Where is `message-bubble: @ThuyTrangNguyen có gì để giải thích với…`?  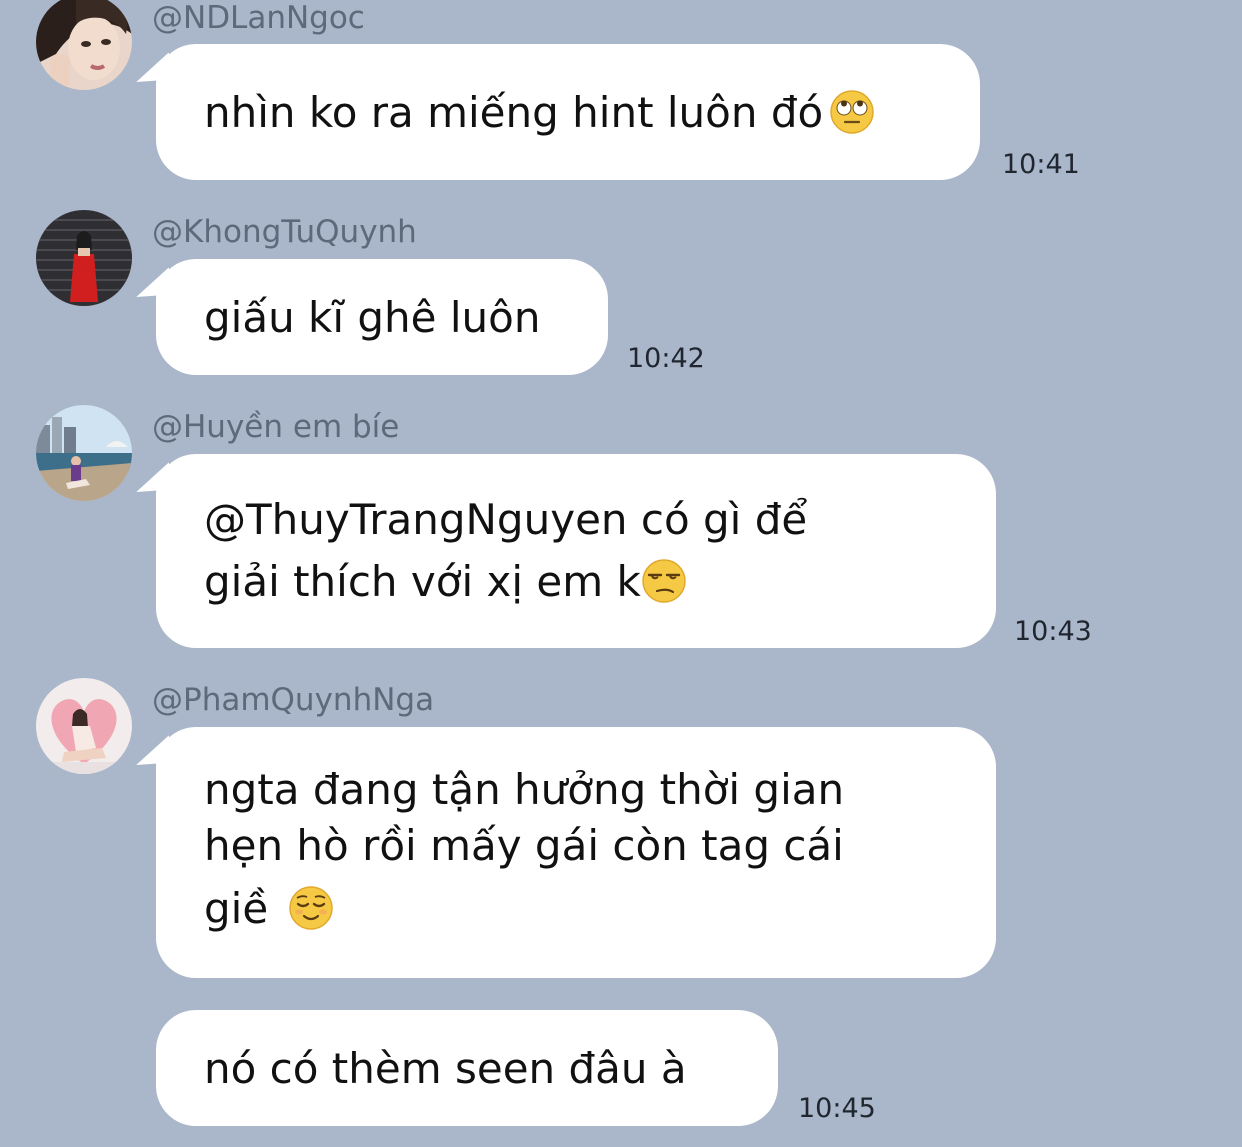
message-bubble: @ThuyTrangNguyen có gì để giải thích với… is located at coordinates (576, 551).